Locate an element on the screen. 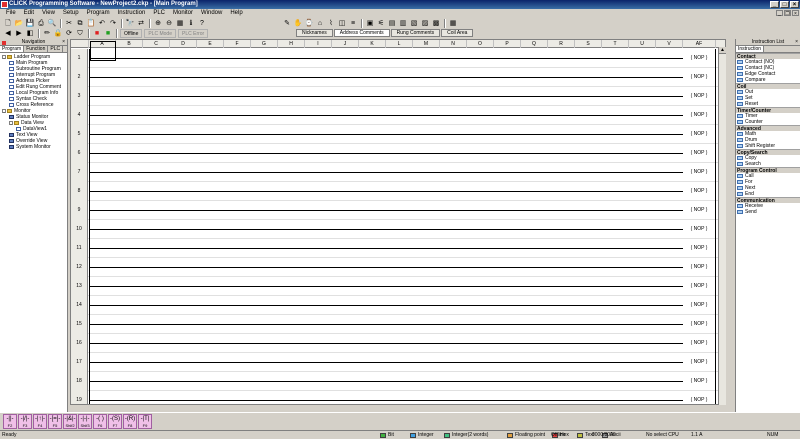 Image resolution: width=800 pixels, height=439 pixels. close-button: × is located at coordinates (794, 4).